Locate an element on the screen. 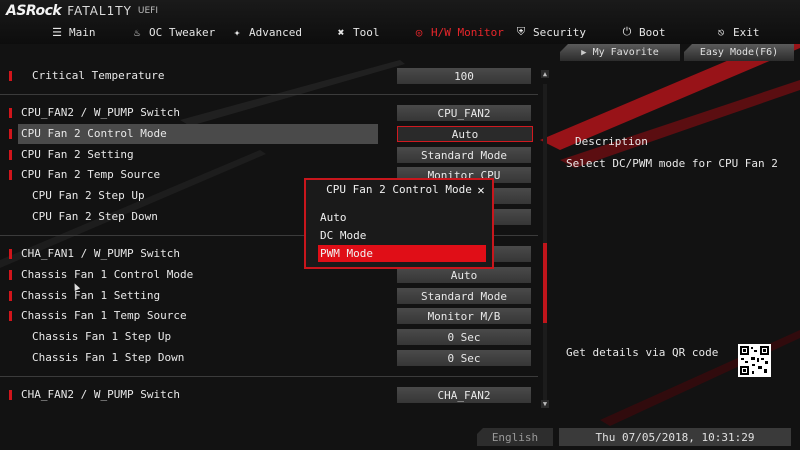  setting-label: Chassis Fan 1 Control Mode is located at coordinates (107, 274).